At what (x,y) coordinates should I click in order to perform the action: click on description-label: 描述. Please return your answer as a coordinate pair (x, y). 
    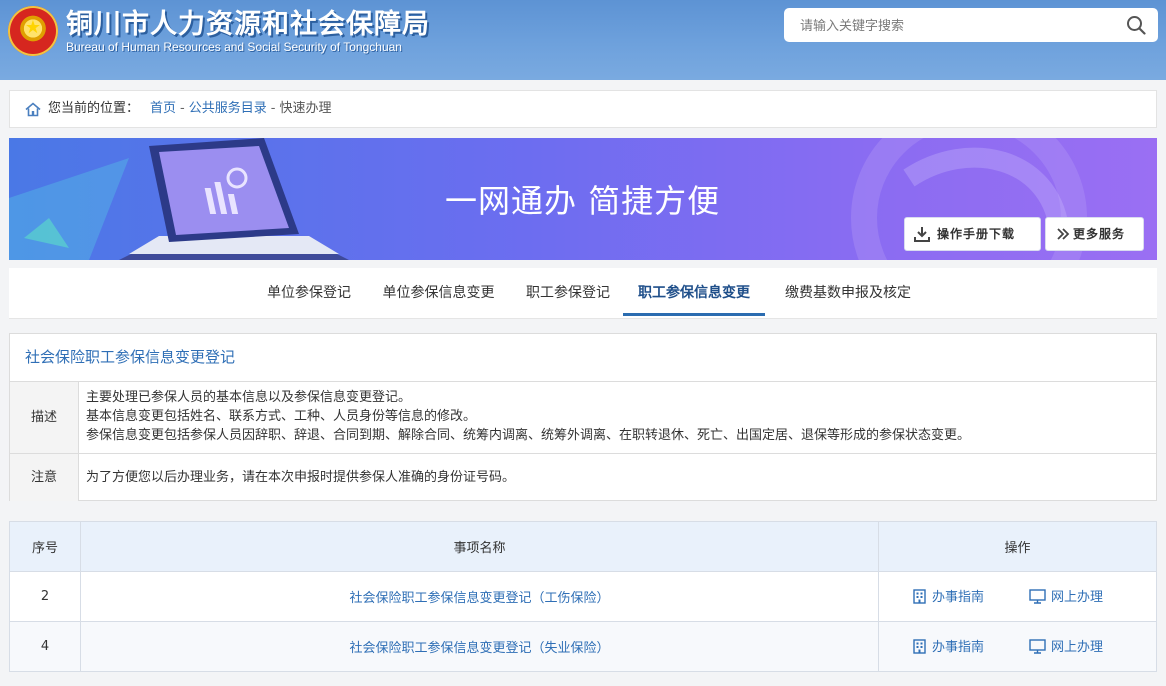
    Looking at the image, I should click on (44, 417).